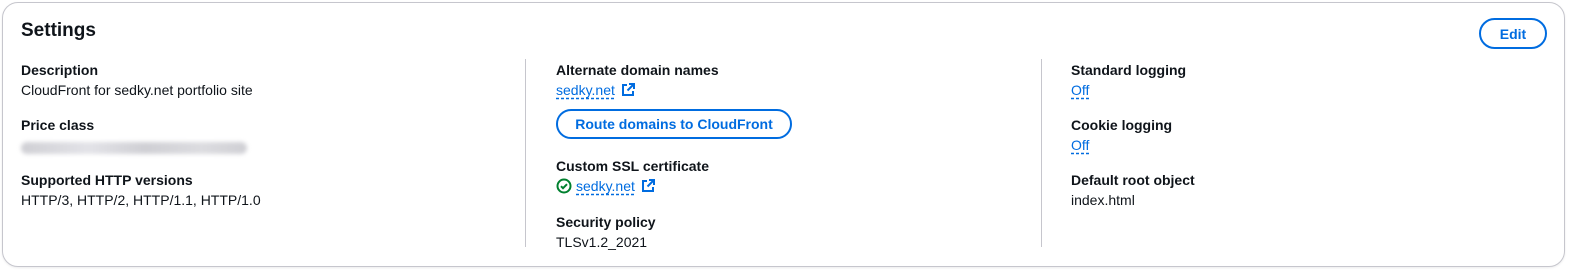 The image size is (1591, 275). I want to click on http-versions-label: Supported HTTP versions, so click(107, 180).